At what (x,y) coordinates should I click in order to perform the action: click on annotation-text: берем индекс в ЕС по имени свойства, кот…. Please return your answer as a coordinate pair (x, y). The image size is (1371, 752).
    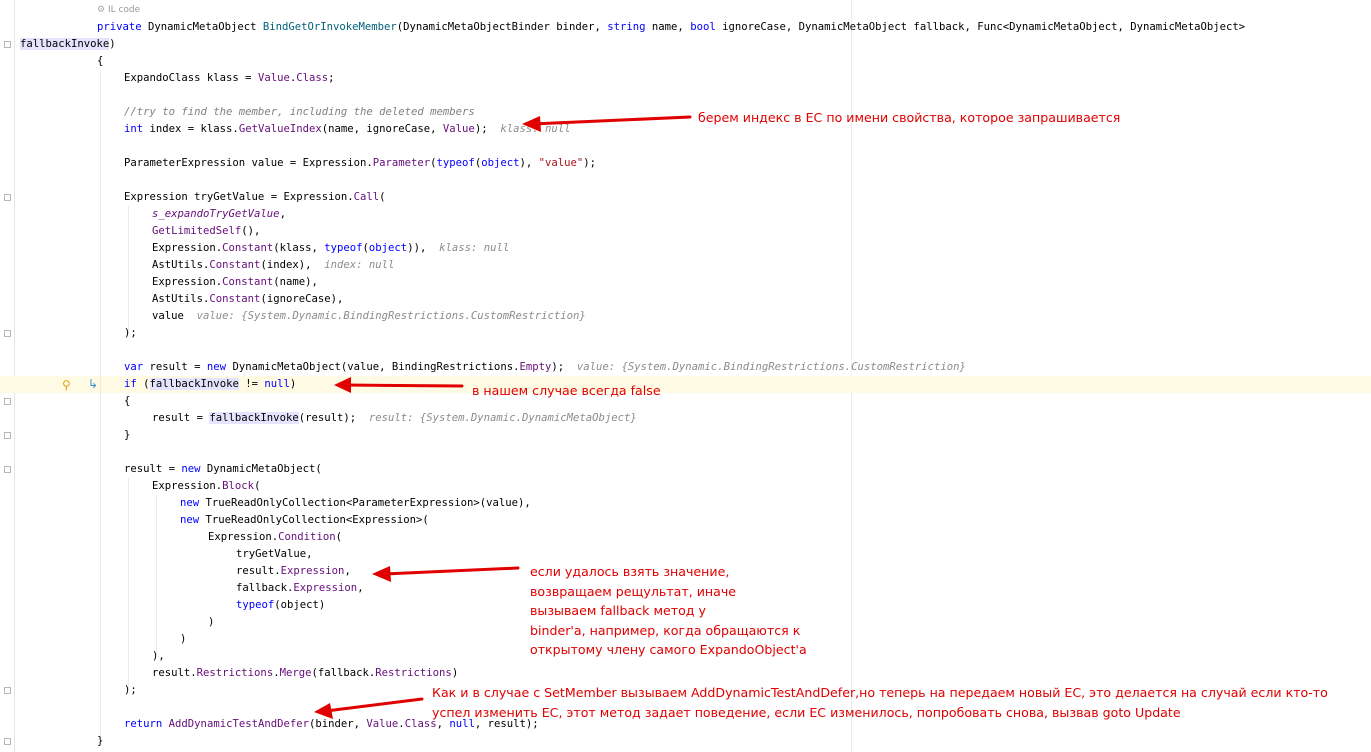
    Looking at the image, I should click on (909, 117).